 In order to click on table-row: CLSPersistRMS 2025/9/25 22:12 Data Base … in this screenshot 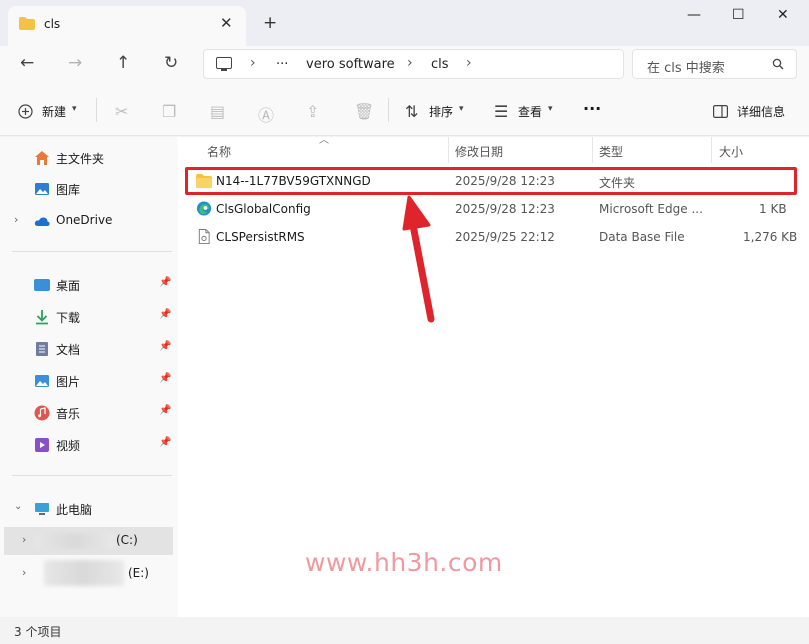, I will do `click(494, 237)`.